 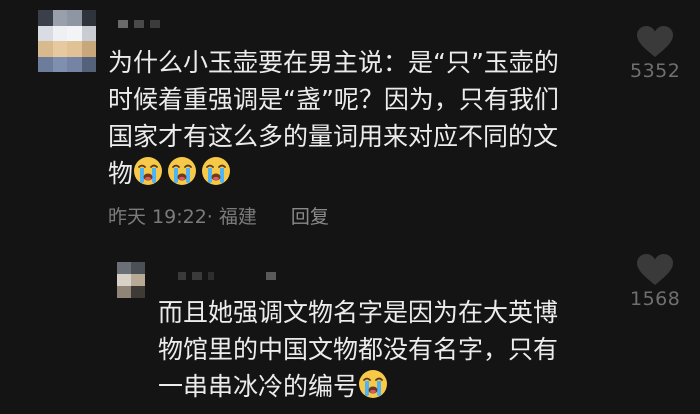 What do you see at coordinates (655, 71) in the screenshot?
I see `like-count: 5352` at bounding box center [655, 71].